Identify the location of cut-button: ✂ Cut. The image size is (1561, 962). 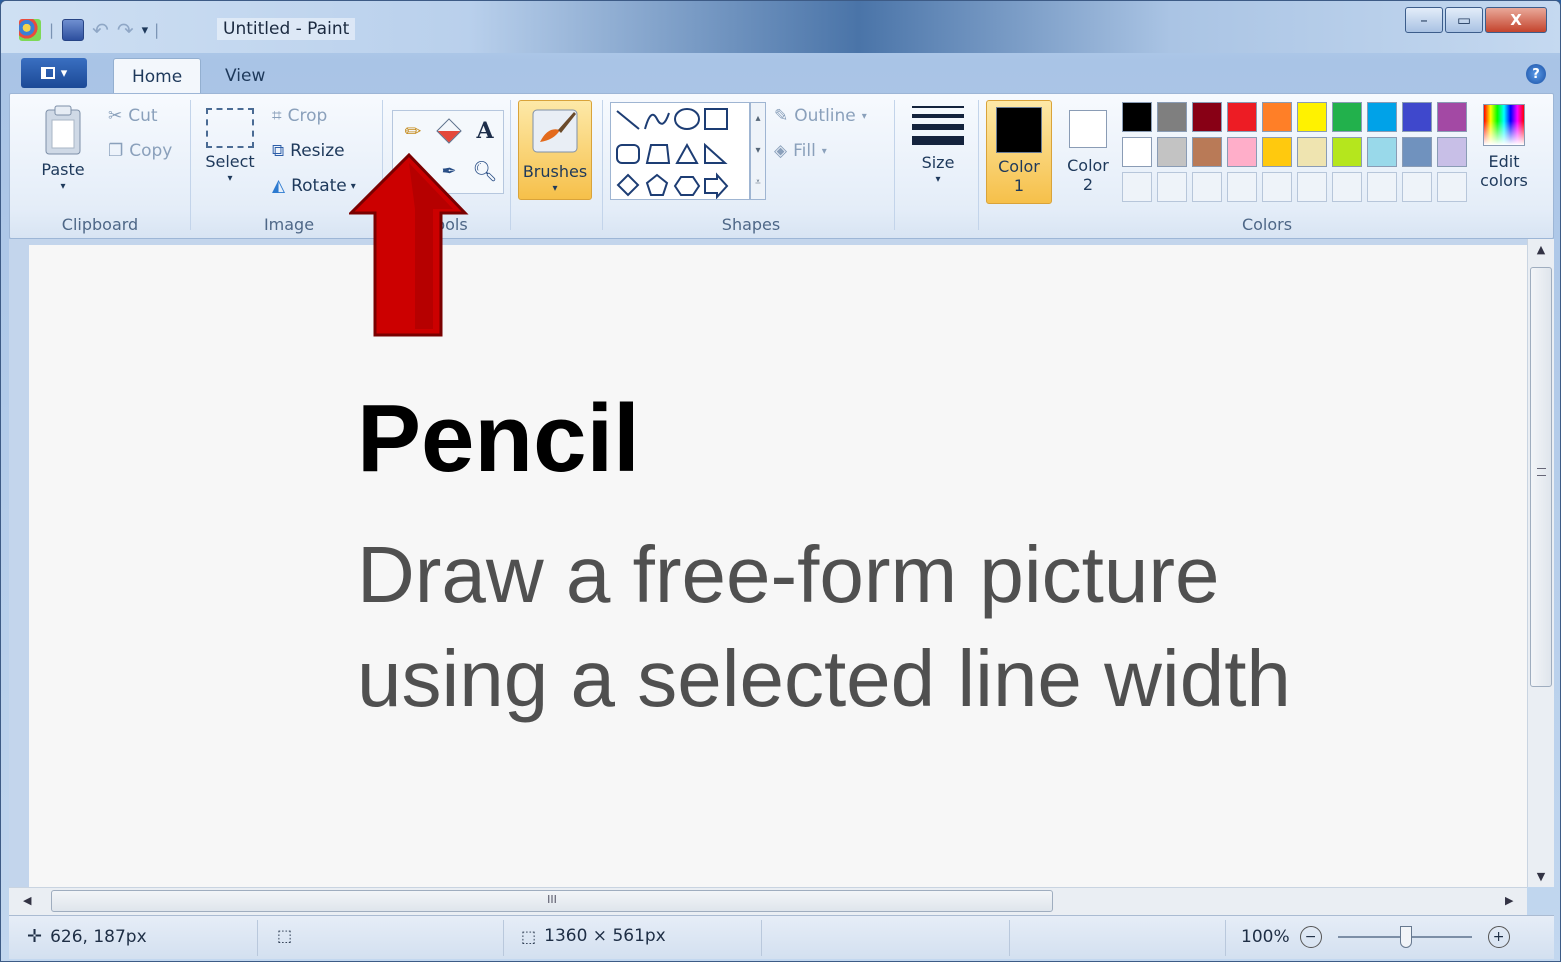
(133, 116).